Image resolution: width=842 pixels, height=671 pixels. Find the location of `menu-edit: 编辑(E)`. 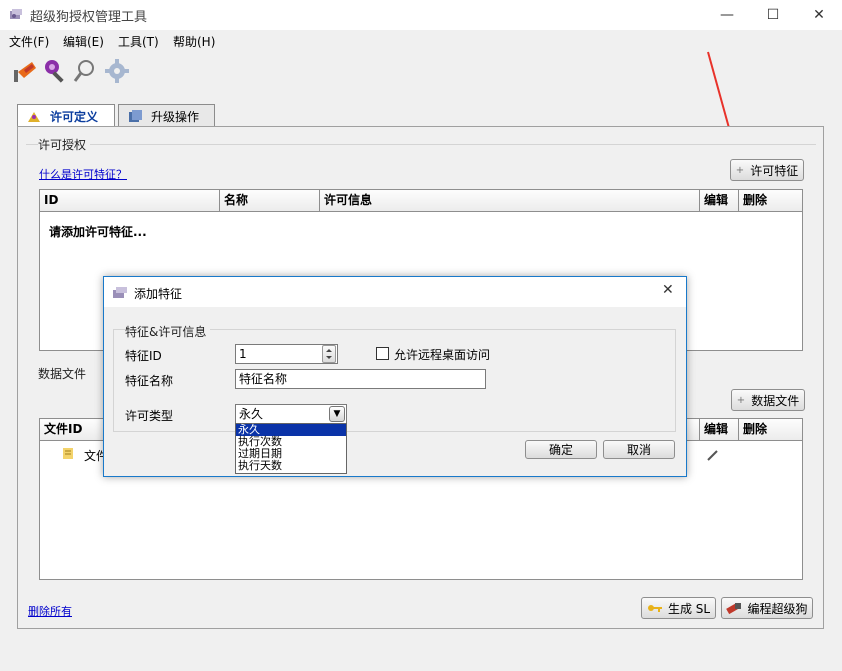

menu-edit: 编辑(E) is located at coordinates (83, 41).